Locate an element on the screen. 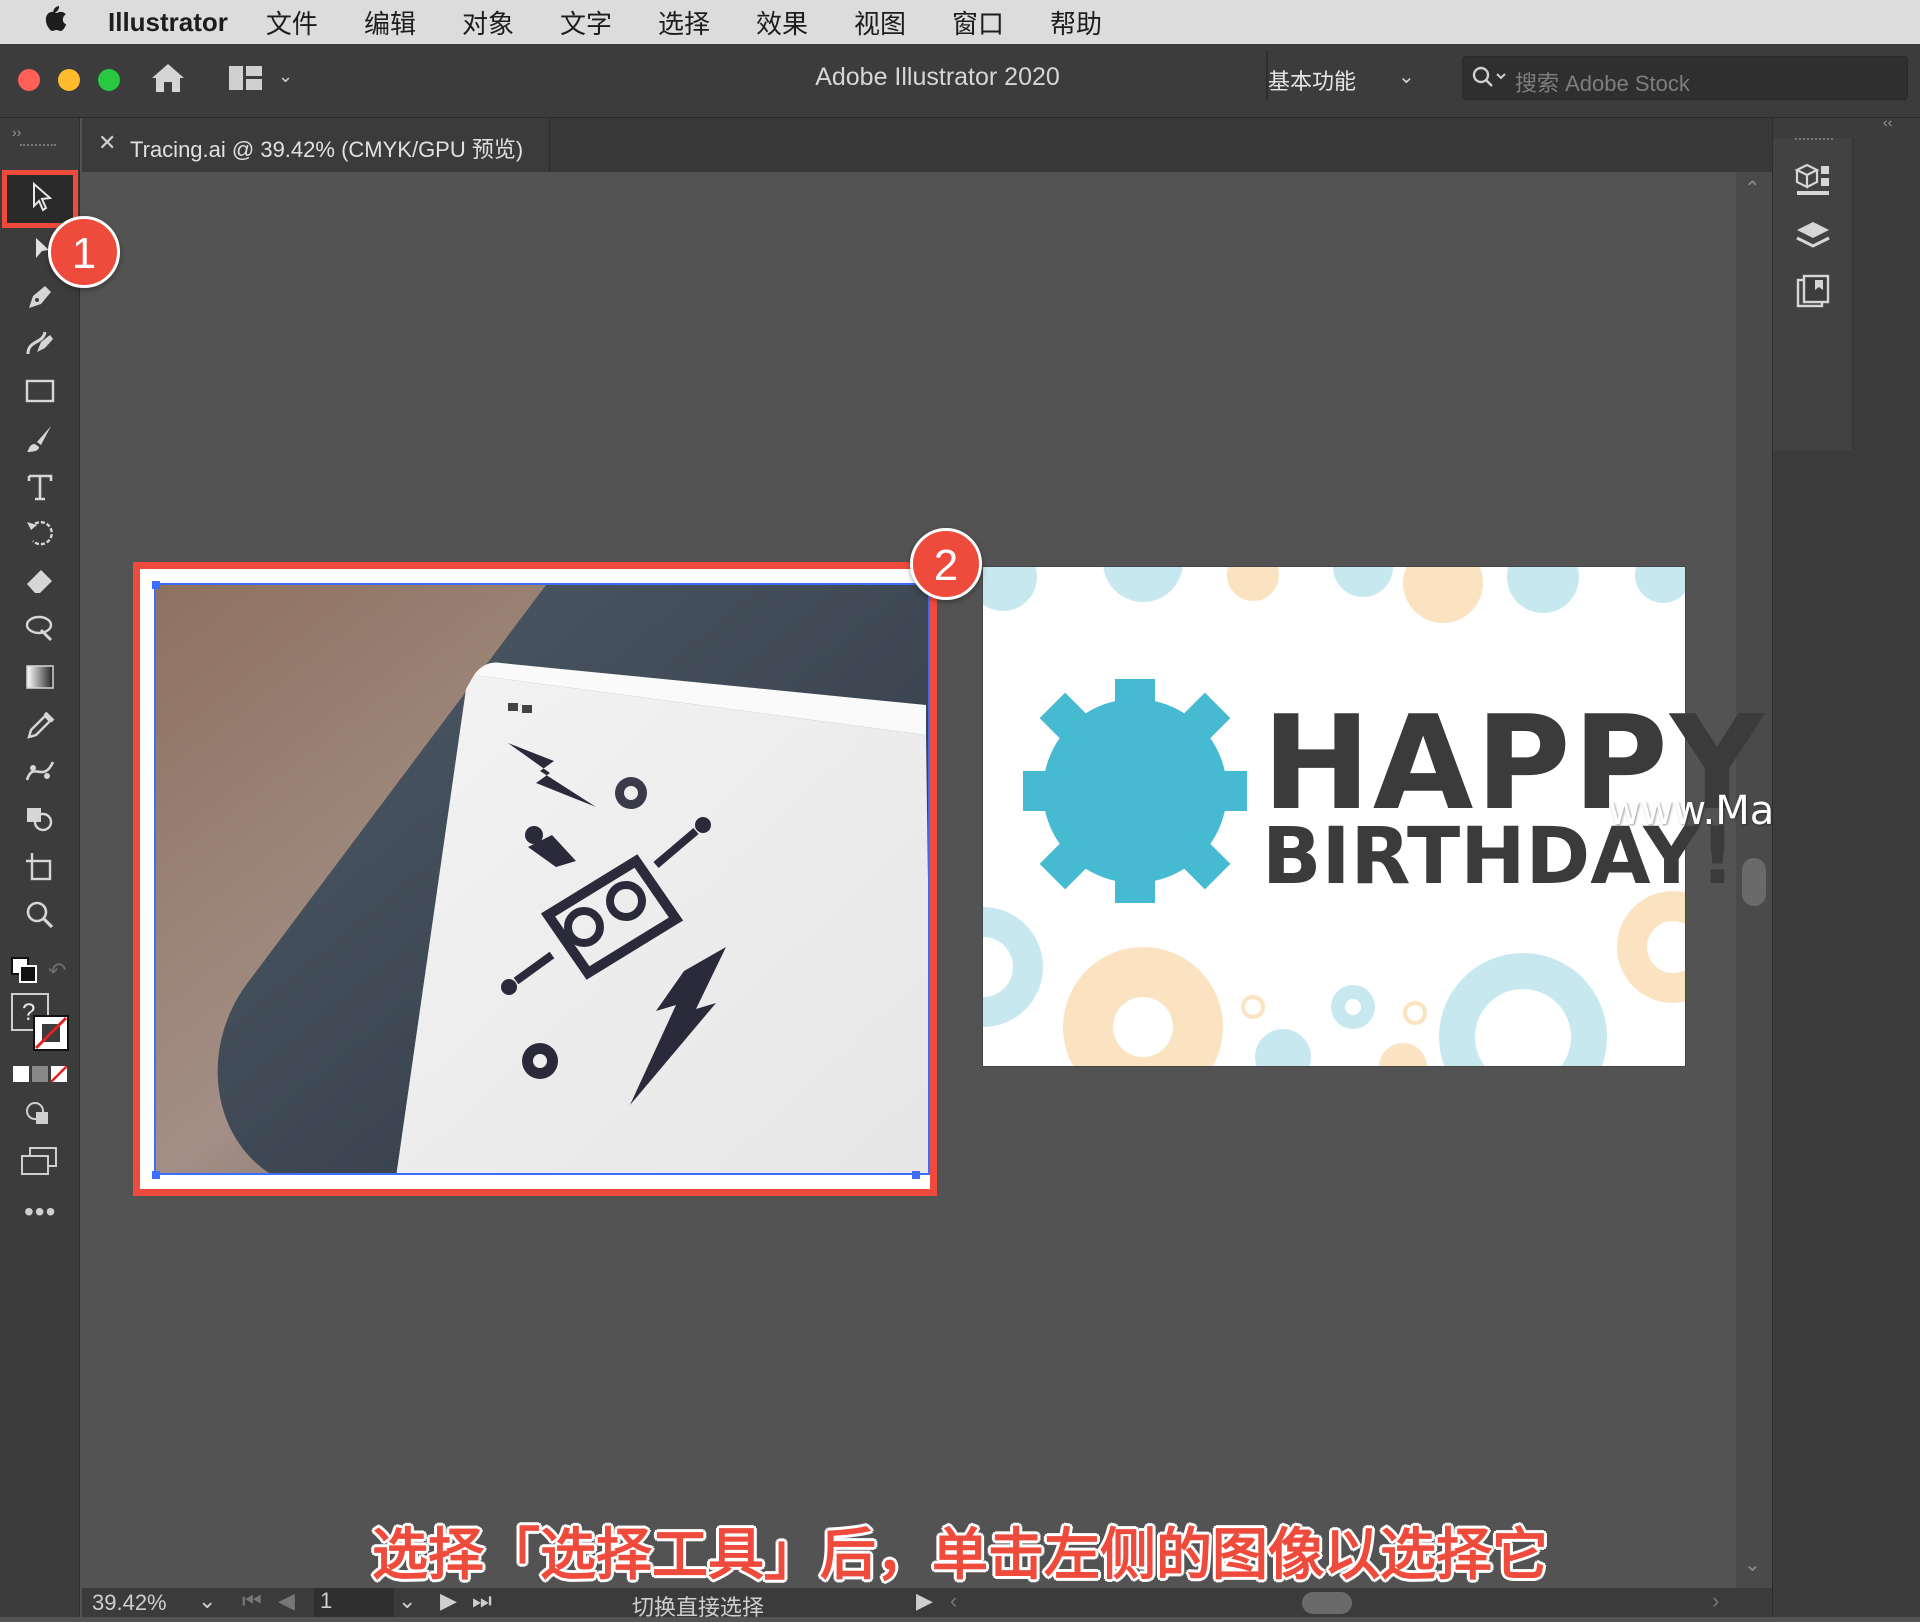  menu-select: 选择 is located at coordinates (684, 22).